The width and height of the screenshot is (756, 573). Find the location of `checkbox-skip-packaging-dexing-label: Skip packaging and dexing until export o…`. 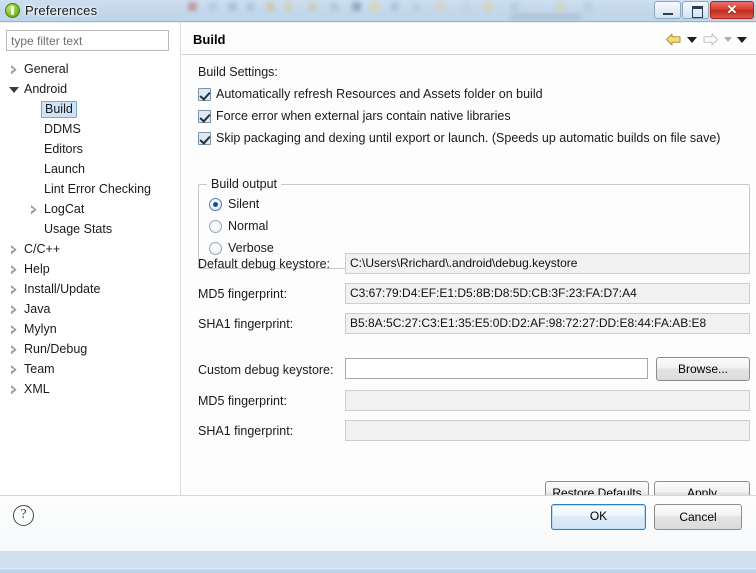

checkbox-skip-packaging-dexing-label: Skip packaging and dexing until export o… is located at coordinates (468, 138).